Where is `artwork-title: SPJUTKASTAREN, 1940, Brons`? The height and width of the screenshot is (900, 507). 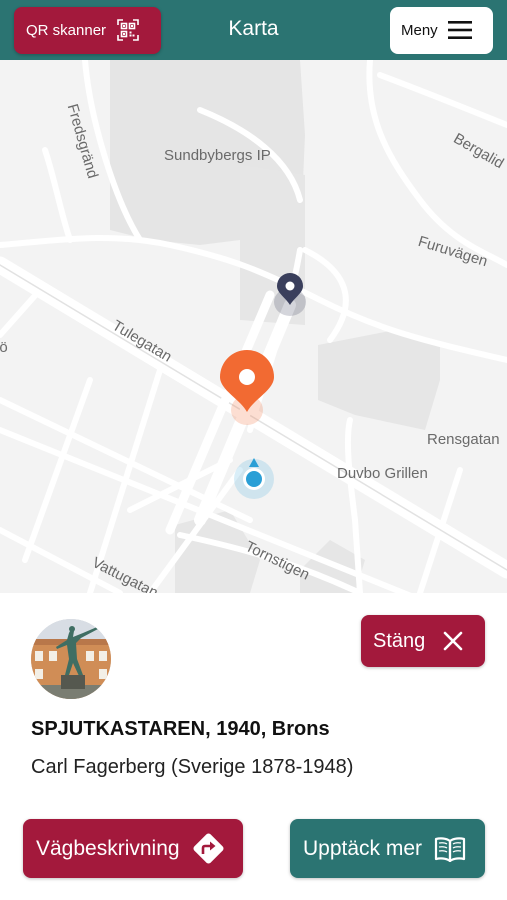
artwork-title: SPJUTKASTAREN, 1940, Brons is located at coordinates (180, 729).